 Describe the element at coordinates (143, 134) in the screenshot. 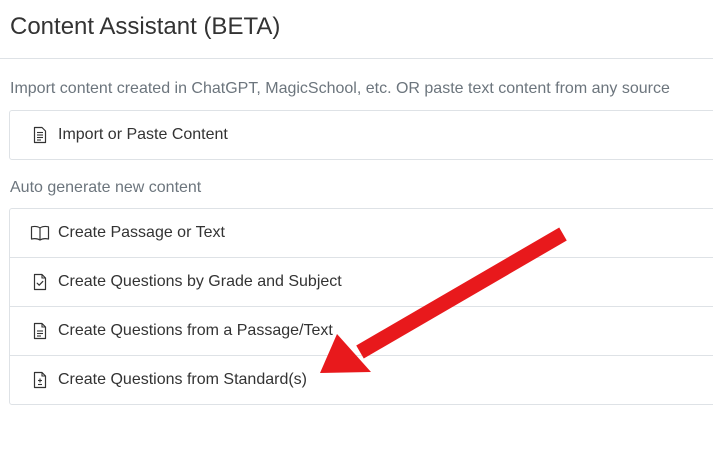

I see `import-or-paste-content-label: Import or Paste Content` at that location.